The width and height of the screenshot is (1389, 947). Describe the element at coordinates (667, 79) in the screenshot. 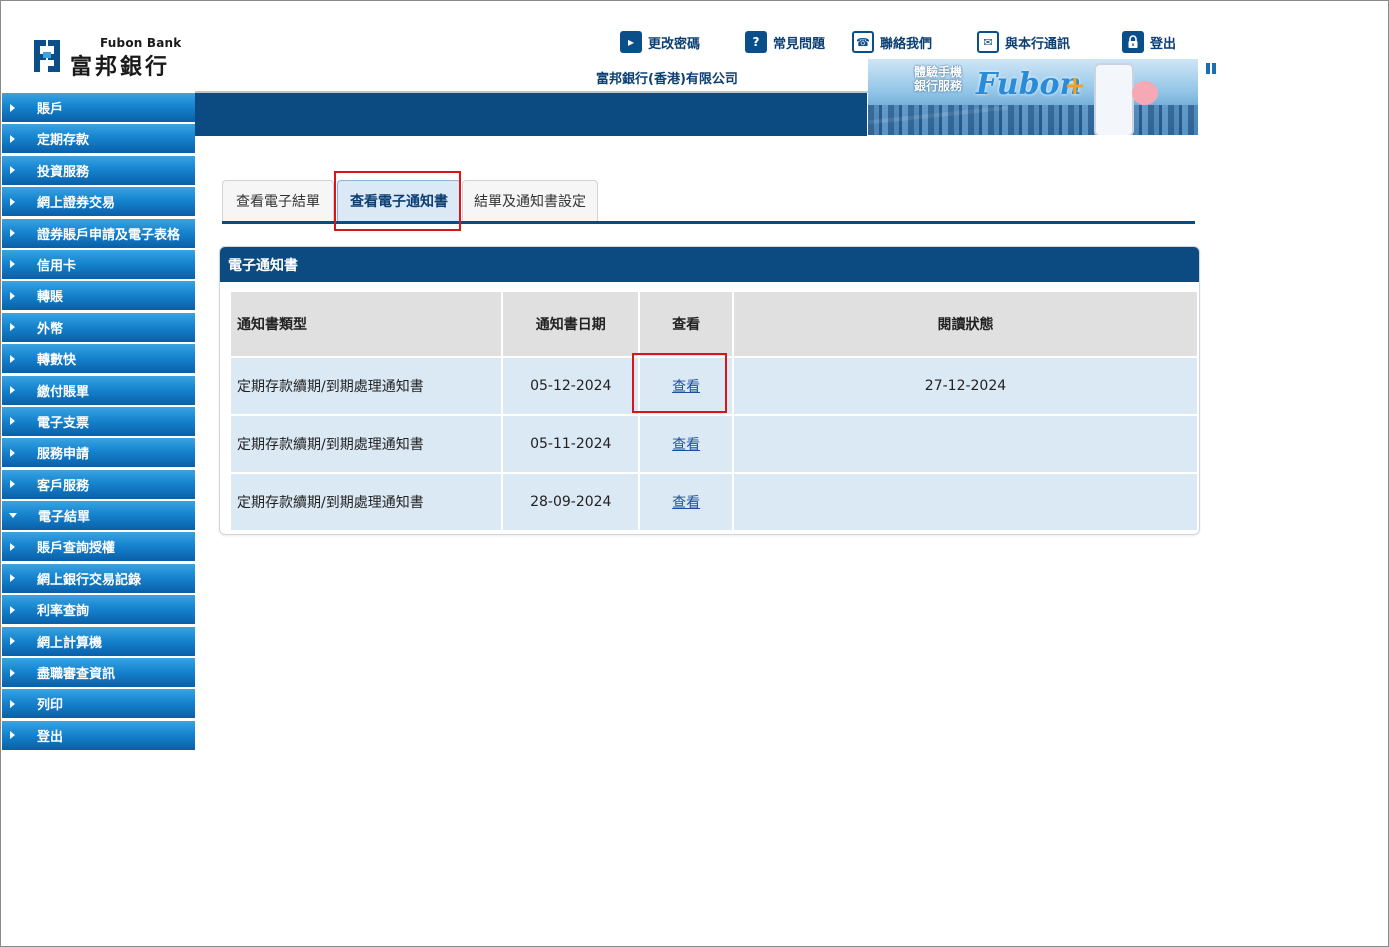

I see `company-name: 富邦銀行(香港)有限公司` at that location.